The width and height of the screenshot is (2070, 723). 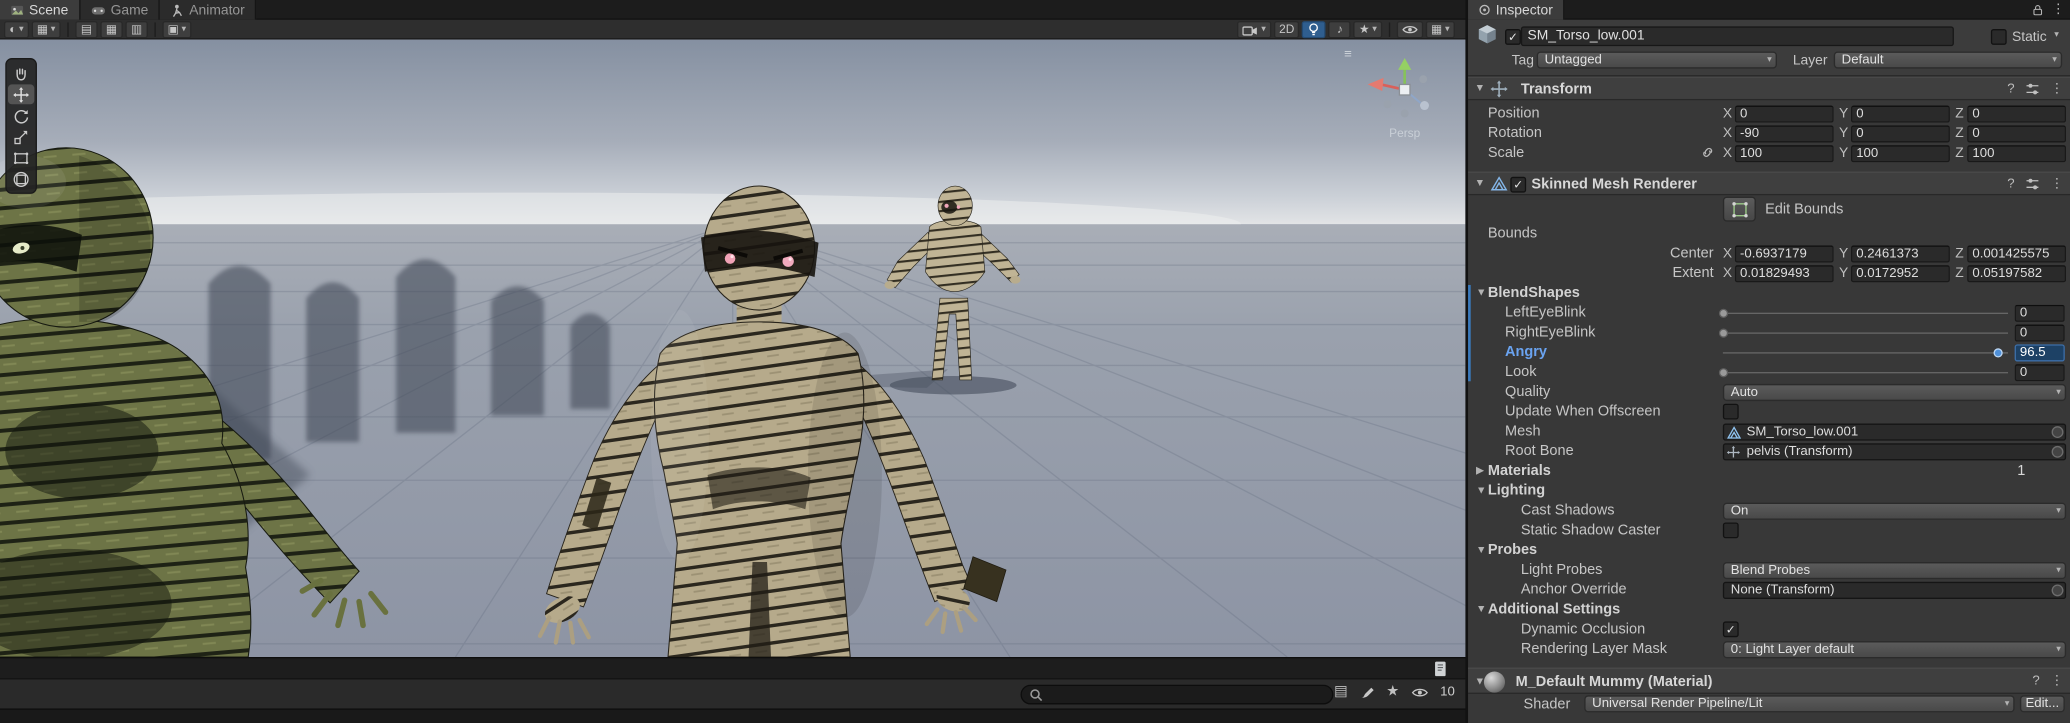 What do you see at coordinates (111, 30) in the screenshot?
I see `grid-axis-y-toggle: ▦` at bounding box center [111, 30].